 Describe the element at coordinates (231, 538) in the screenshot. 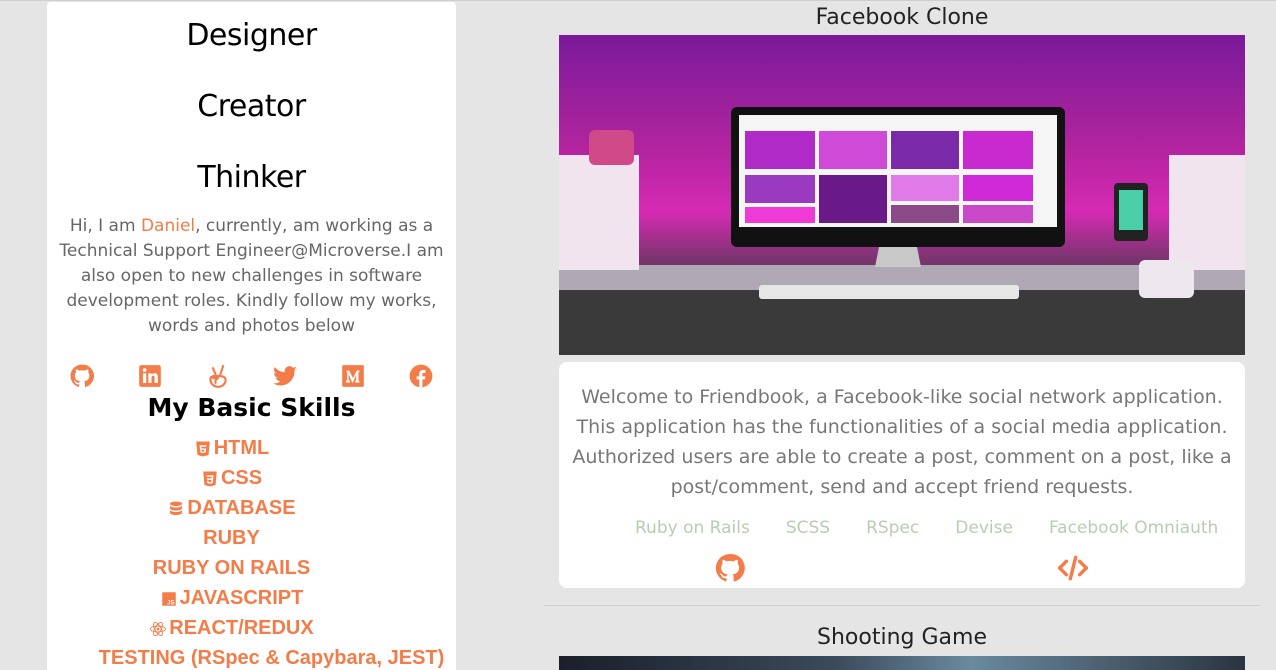

I see `skill-label: RUBY` at that location.